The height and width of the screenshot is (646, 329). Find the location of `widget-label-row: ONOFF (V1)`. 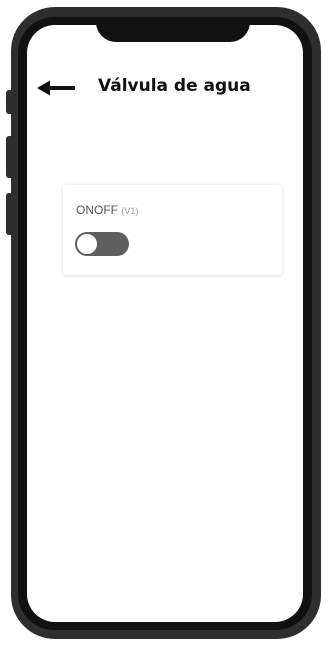

widget-label-row: ONOFF (V1) is located at coordinates (107, 210).